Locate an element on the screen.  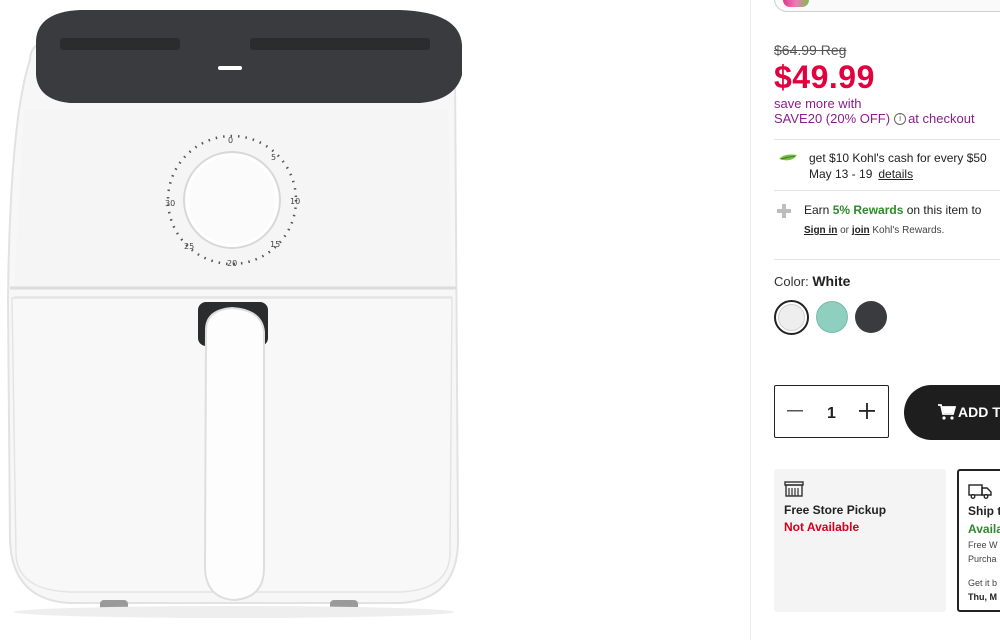
join-link: join is located at coordinates (861, 230).